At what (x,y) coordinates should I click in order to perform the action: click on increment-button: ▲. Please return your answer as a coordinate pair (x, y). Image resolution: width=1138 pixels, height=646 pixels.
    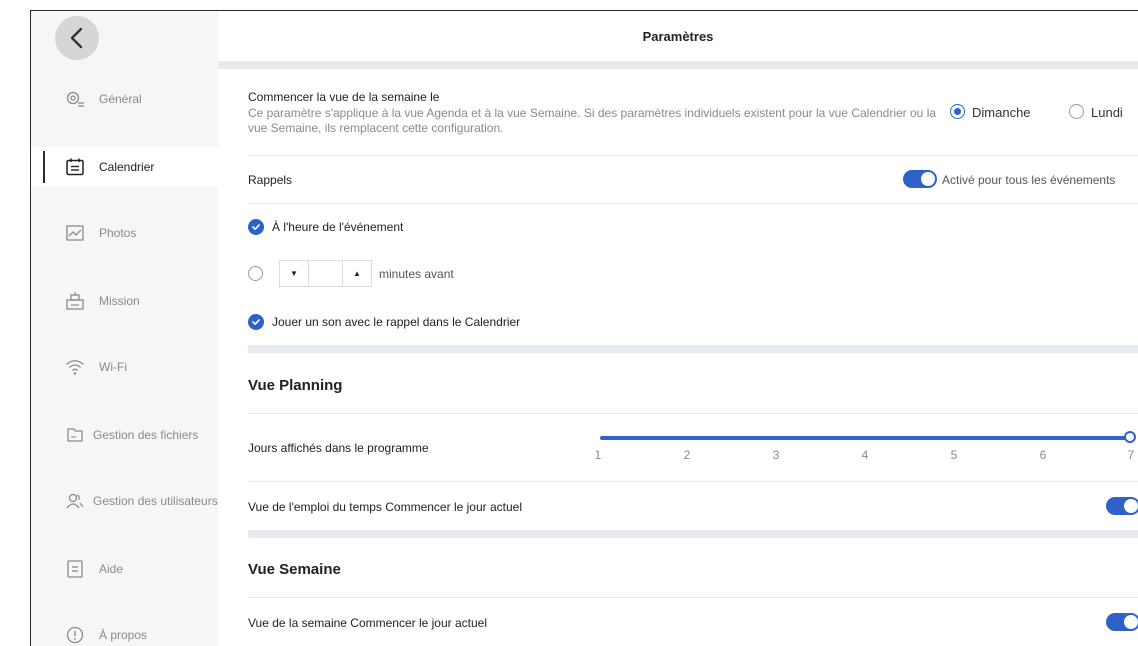
    Looking at the image, I should click on (357, 273).